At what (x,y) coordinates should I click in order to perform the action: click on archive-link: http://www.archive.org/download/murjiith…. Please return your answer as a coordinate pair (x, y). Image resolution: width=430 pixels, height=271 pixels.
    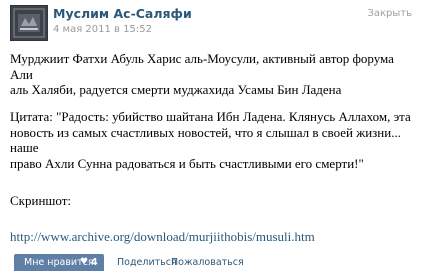
    Looking at the image, I should click on (162, 236).